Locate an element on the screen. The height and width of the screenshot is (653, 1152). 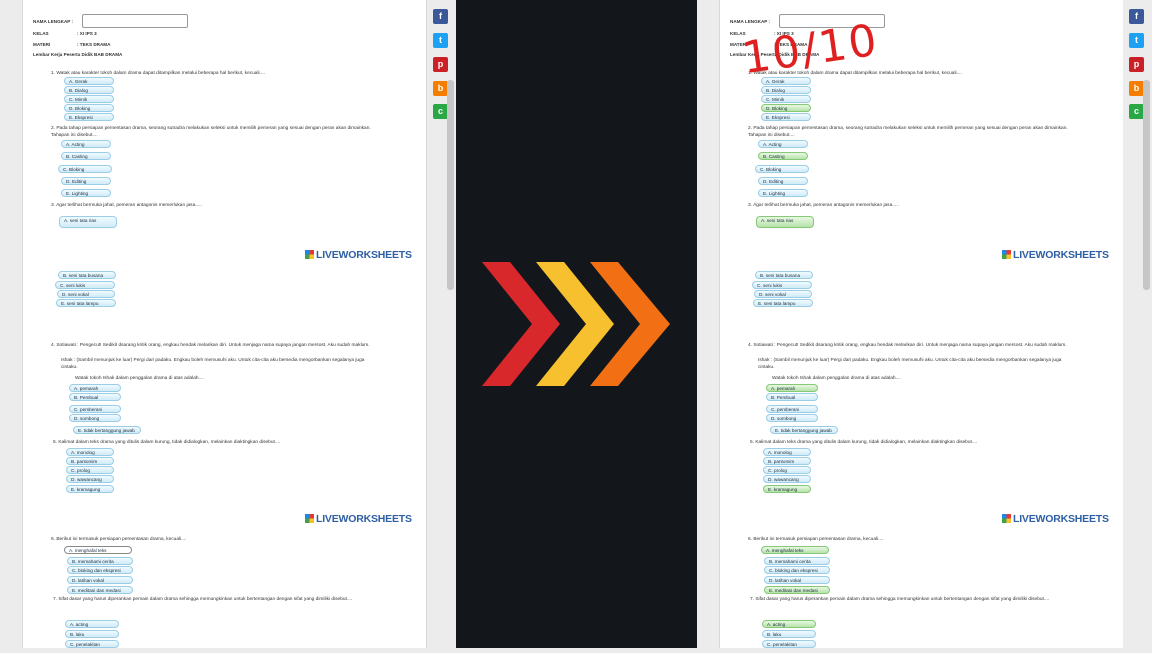
option-3a: A. seni tata rias is located at coordinates (88, 222).